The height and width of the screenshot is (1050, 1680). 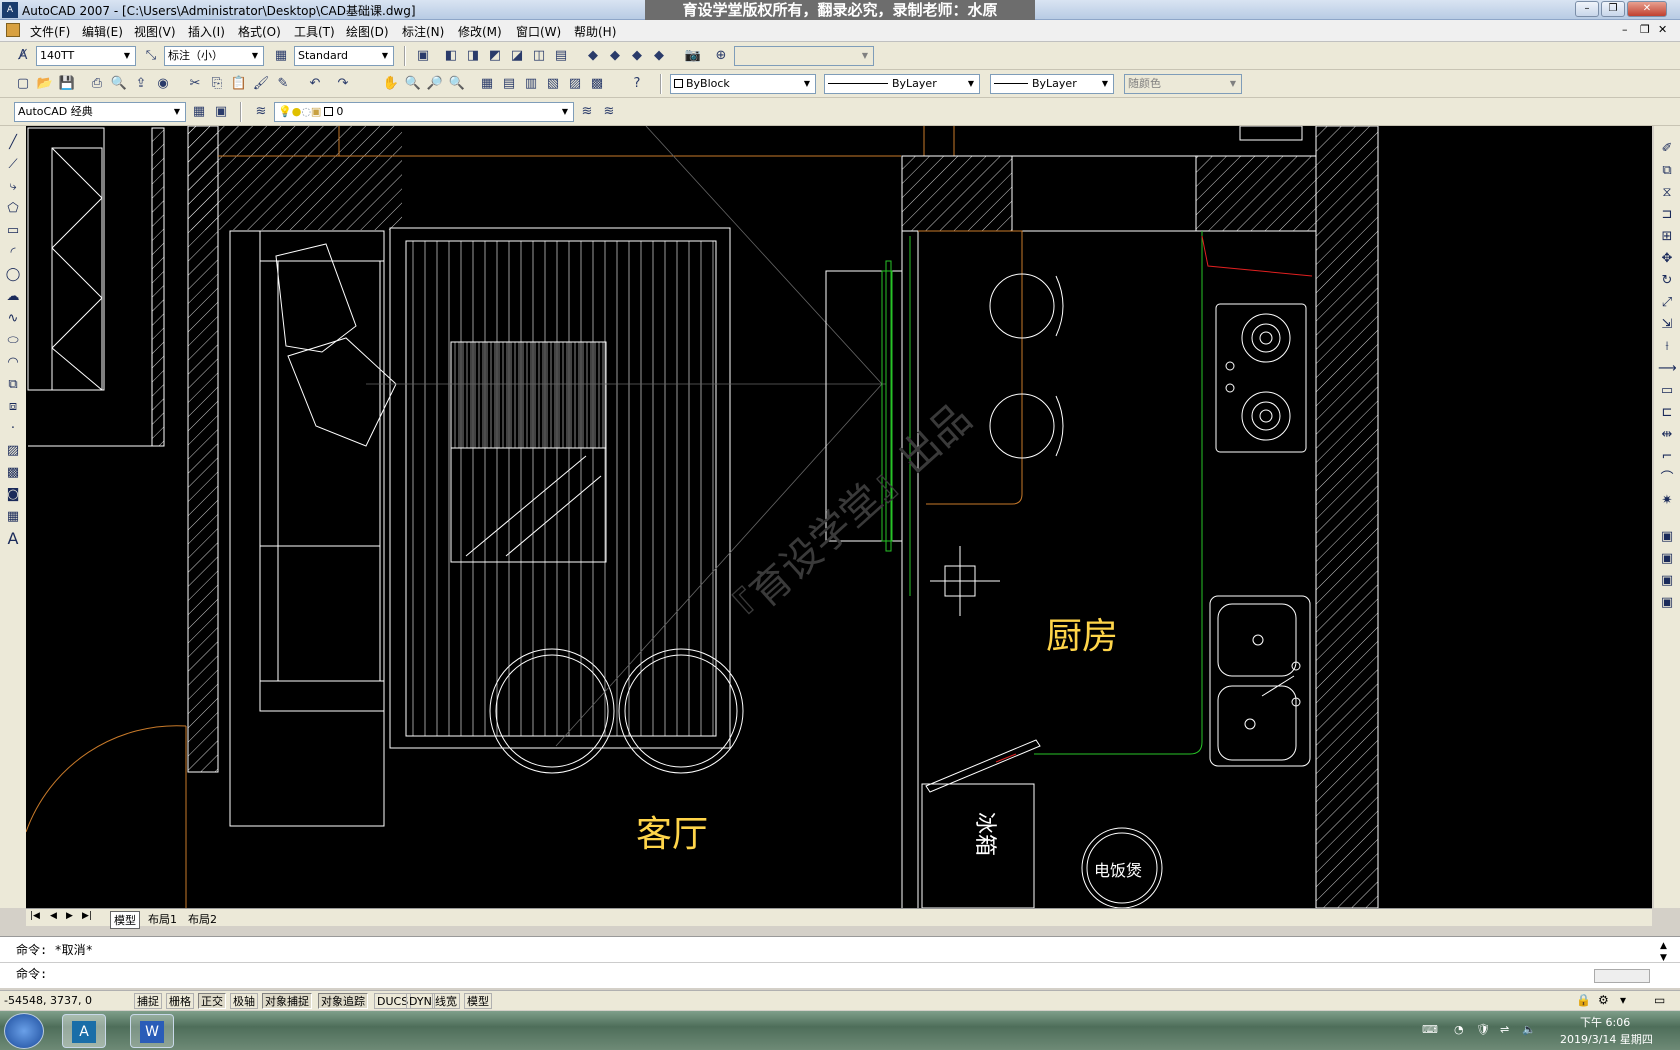 I want to click on network-icon: ◔, so click(x=1459, y=1029).